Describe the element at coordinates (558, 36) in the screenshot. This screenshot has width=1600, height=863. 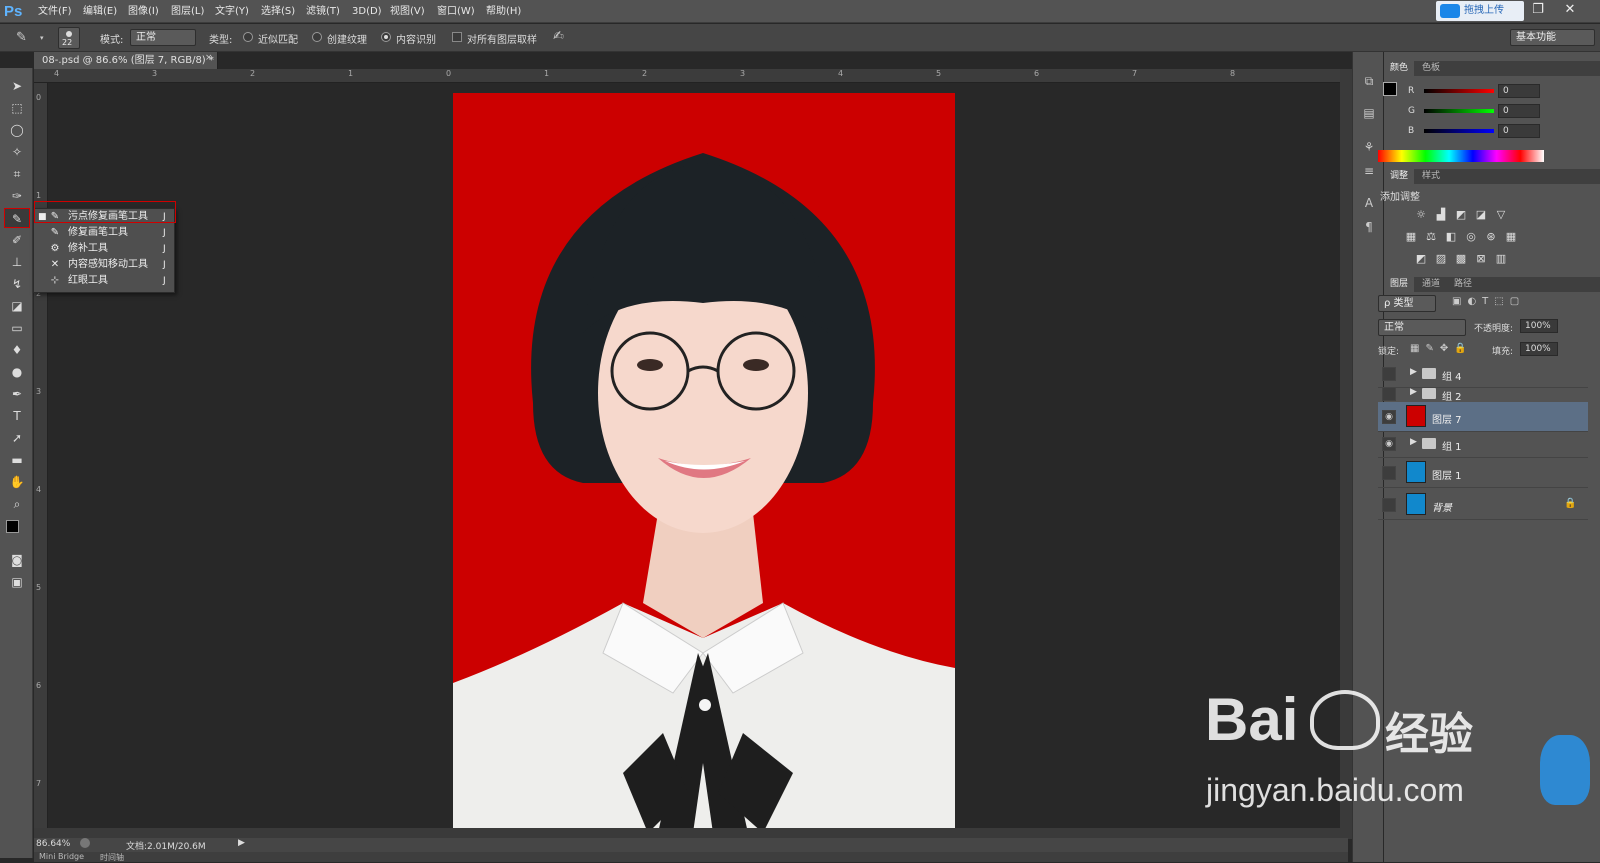
I see `pressure-size-icon: ✍` at that location.